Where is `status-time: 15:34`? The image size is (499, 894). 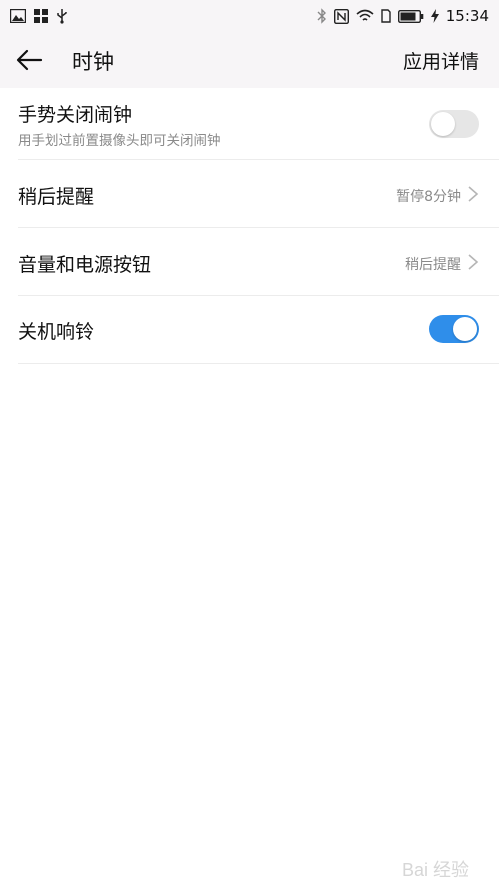
status-time: 15:34 is located at coordinates (467, 16).